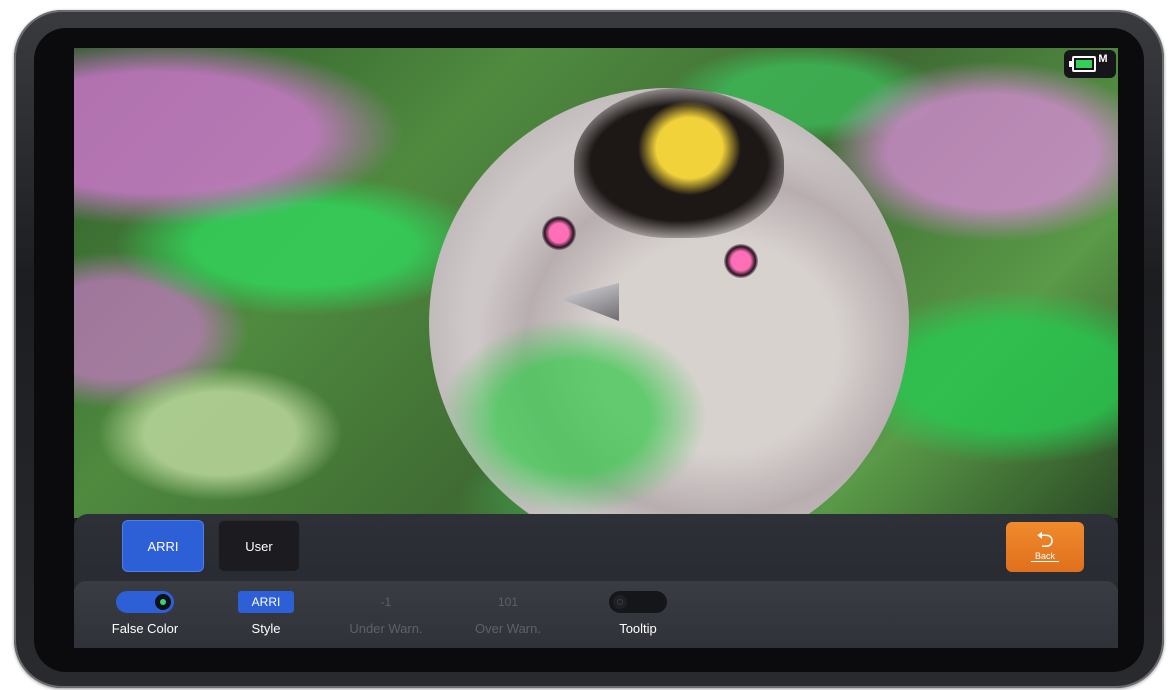  I want to click on battery-indicator: M, so click(1090, 64).